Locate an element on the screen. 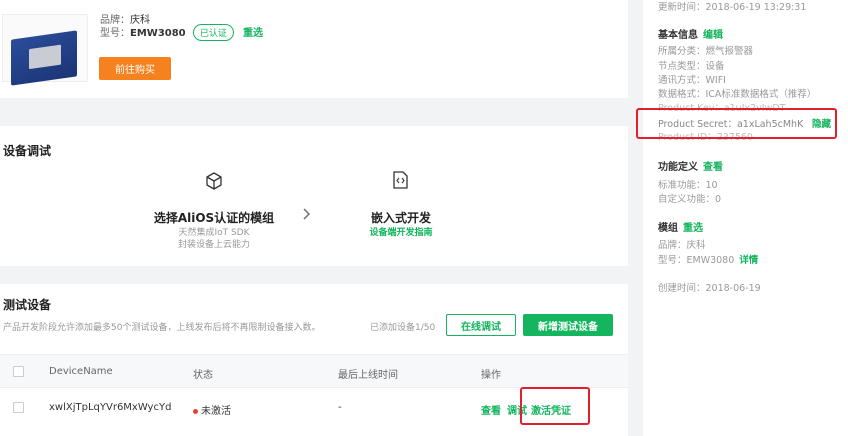 The width and height of the screenshot is (848, 436). device-name: xwlXjTpLqYVr6MxWycYd is located at coordinates (110, 407).